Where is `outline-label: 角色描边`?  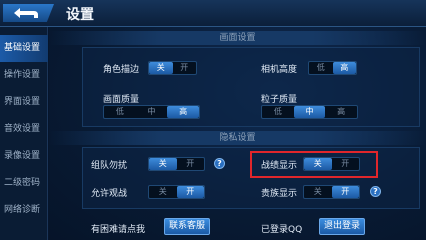 outline-label: 角色描边 is located at coordinates (121, 70).